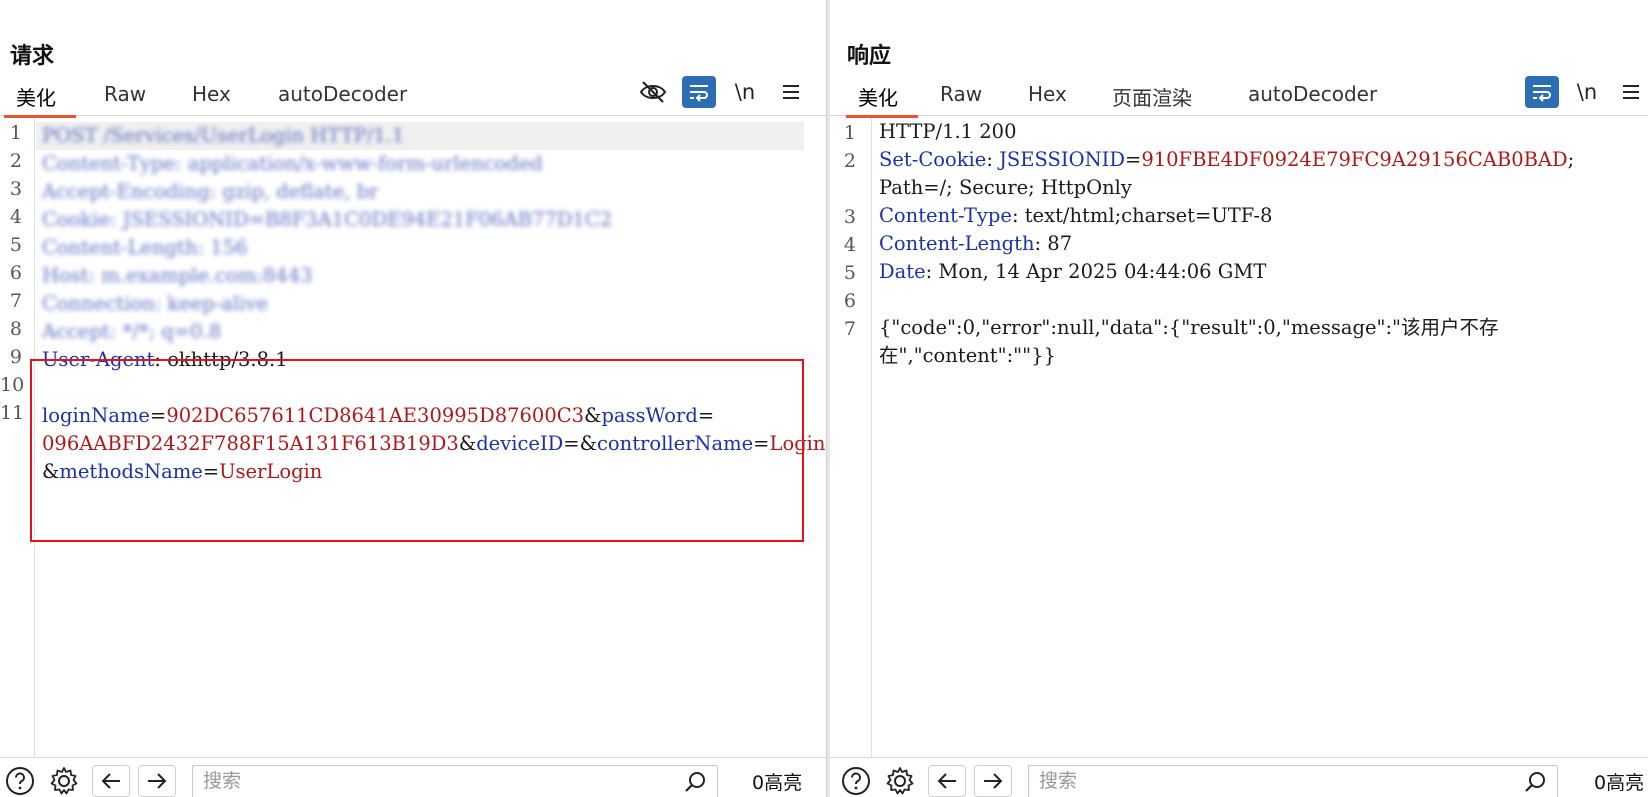 This screenshot has height=797, width=1648. What do you see at coordinates (1053, 243) in the screenshot?
I see `token-text: : 87` at bounding box center [1053, 243].